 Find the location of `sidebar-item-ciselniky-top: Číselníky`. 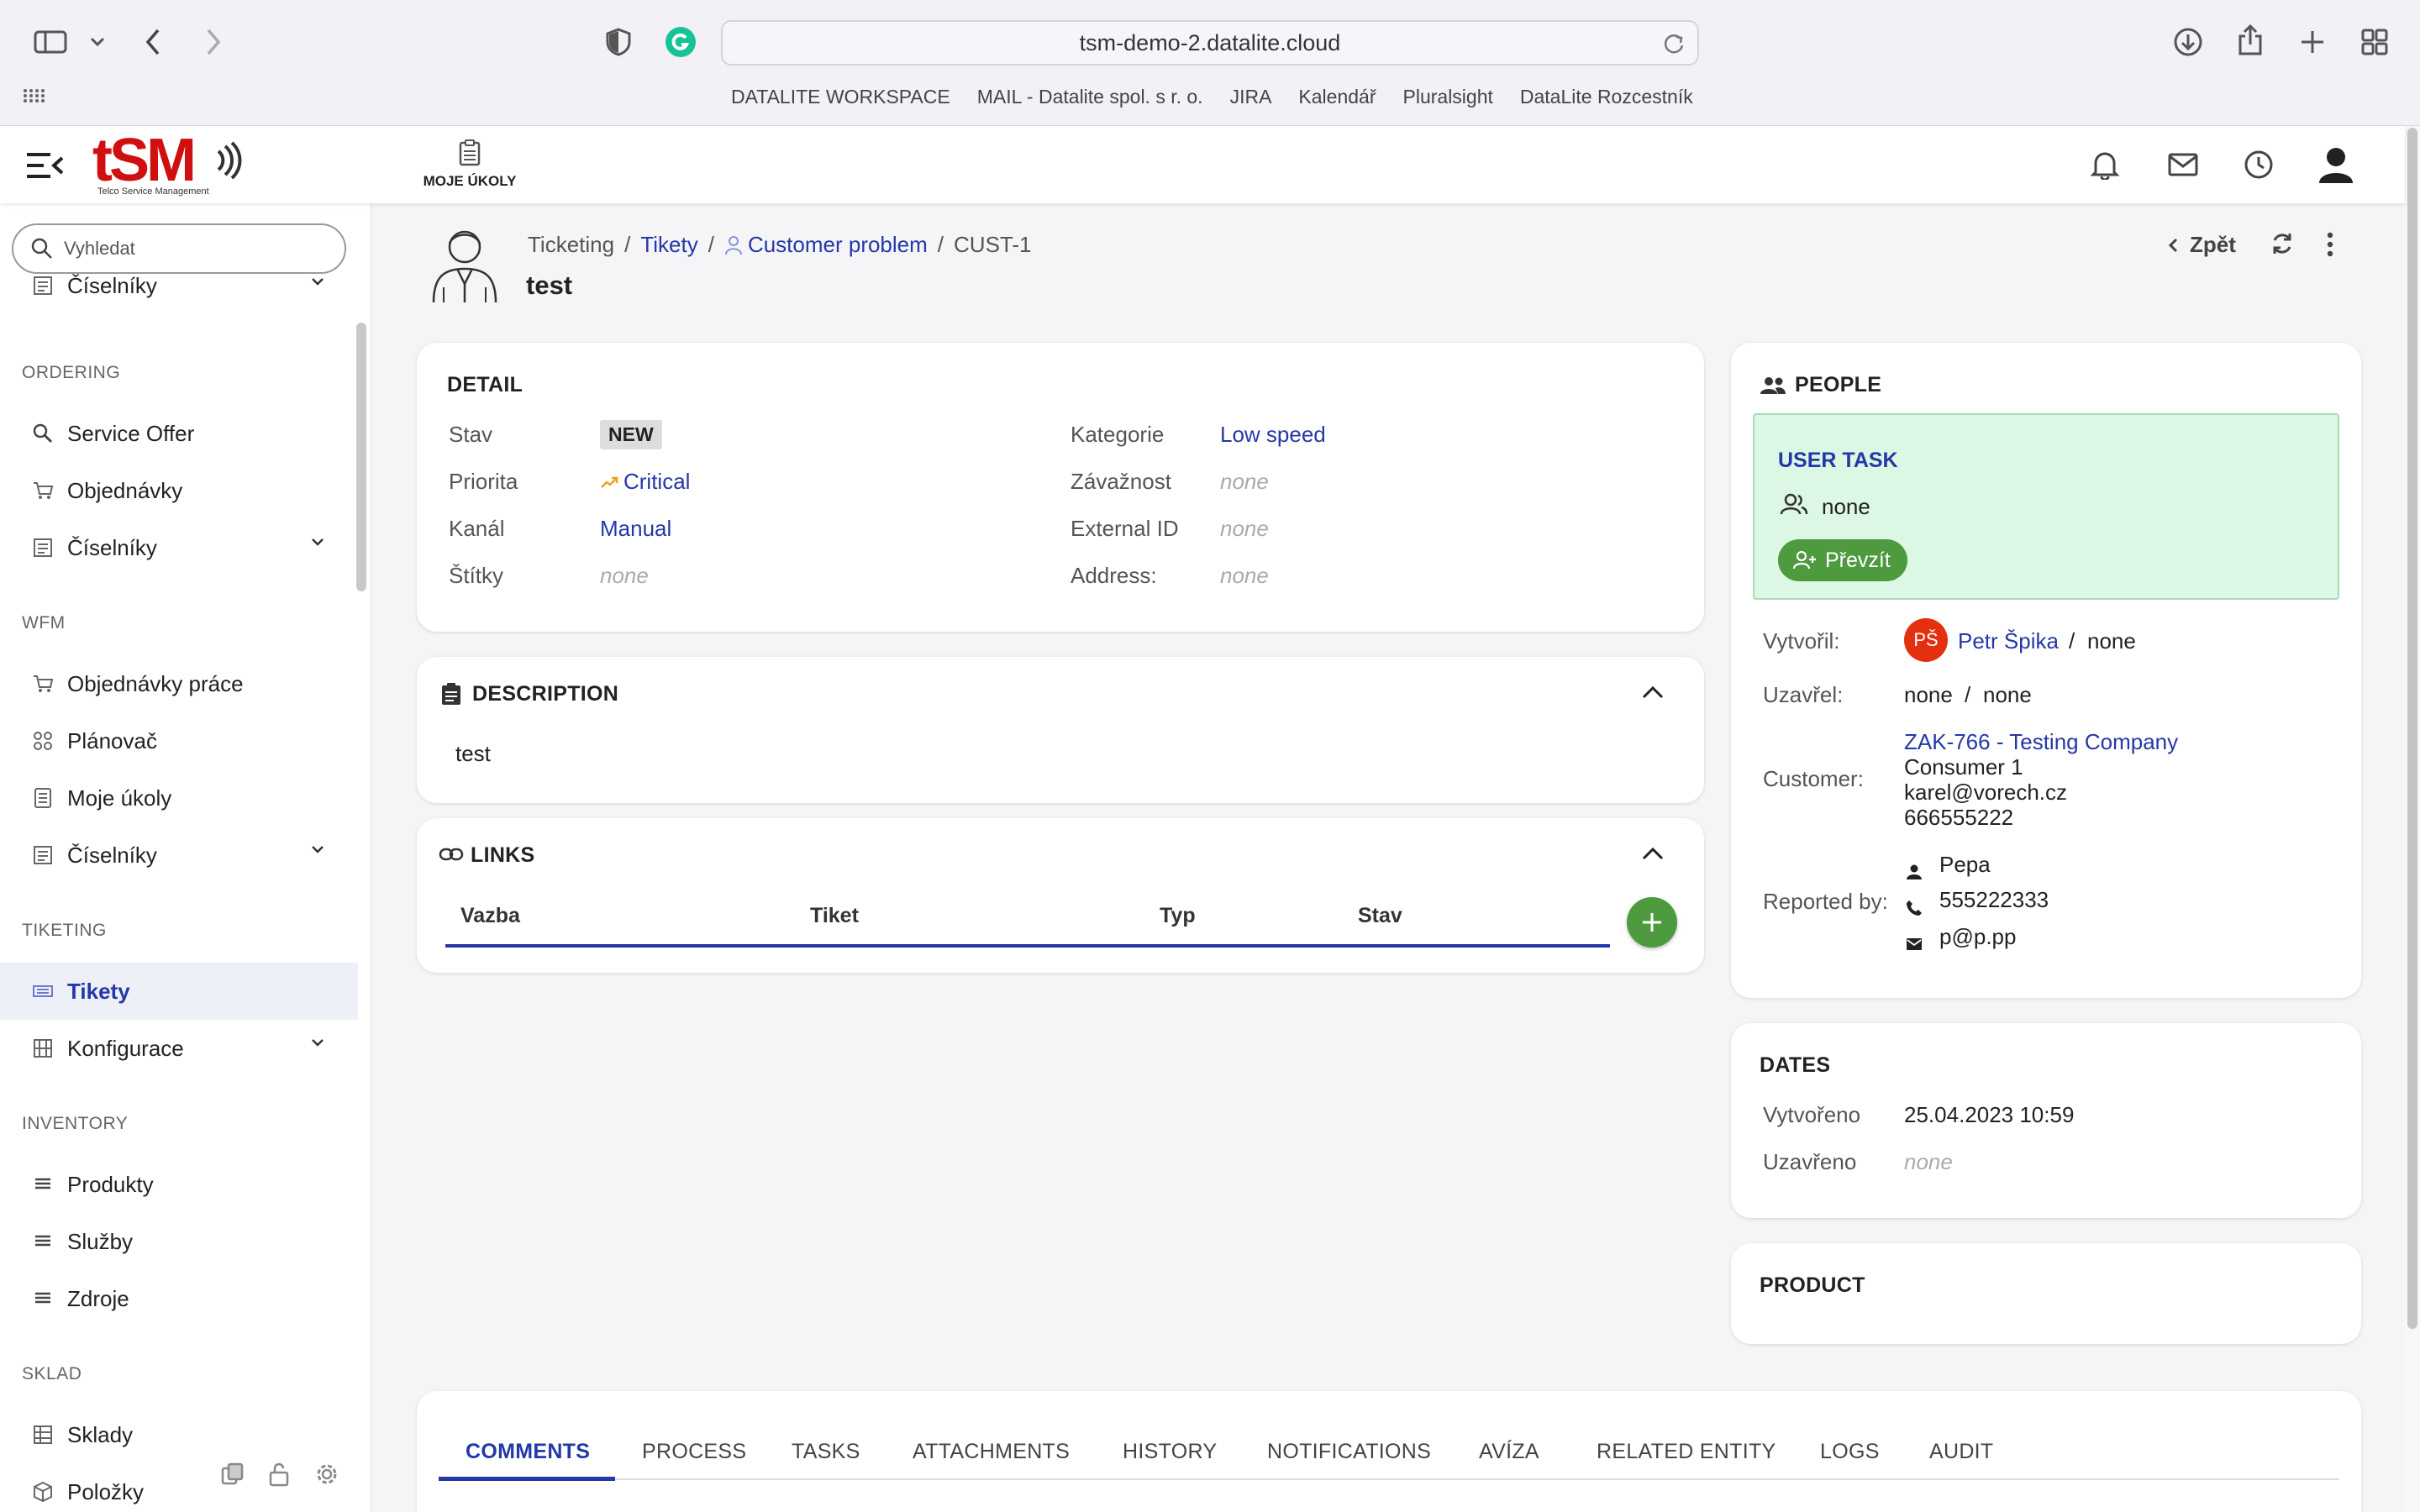

sidebar-item-ciselniky-top: Číselníky is located at coordinates (179, 285).